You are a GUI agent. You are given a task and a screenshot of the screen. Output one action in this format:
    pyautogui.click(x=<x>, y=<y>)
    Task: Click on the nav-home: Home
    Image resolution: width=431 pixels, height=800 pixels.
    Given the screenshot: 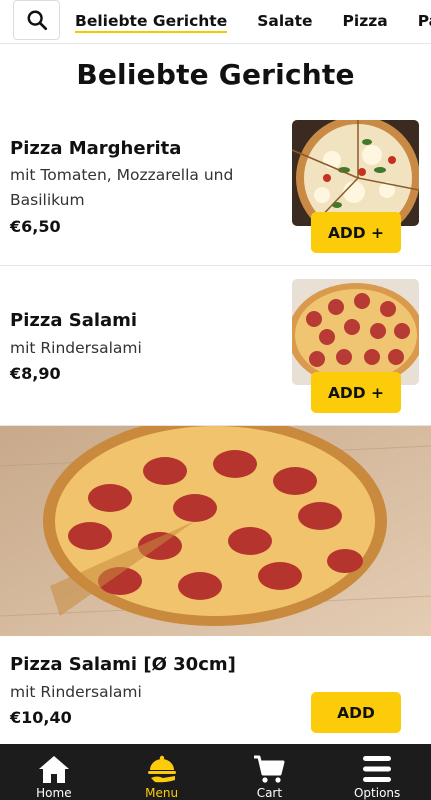 What is the action you would take?
    pyautogui.click(x=54, y=772)
    